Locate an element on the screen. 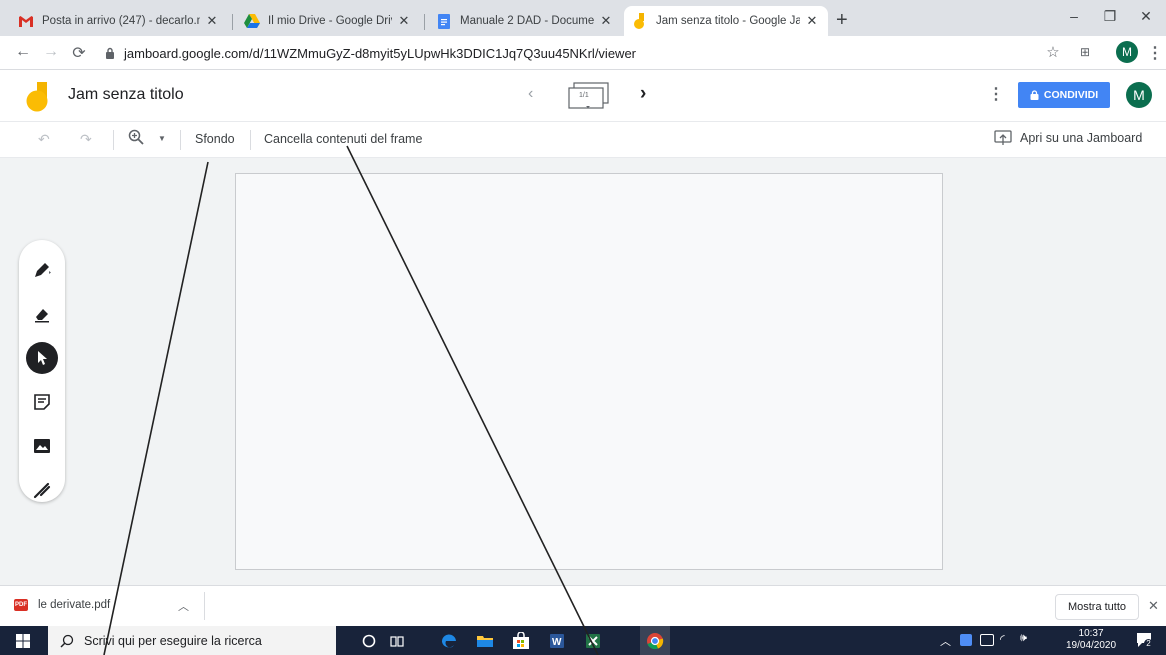 This screenshot has height=655, width=1166. frame-indicator: 1/1 is located at coordinates (584, 95).